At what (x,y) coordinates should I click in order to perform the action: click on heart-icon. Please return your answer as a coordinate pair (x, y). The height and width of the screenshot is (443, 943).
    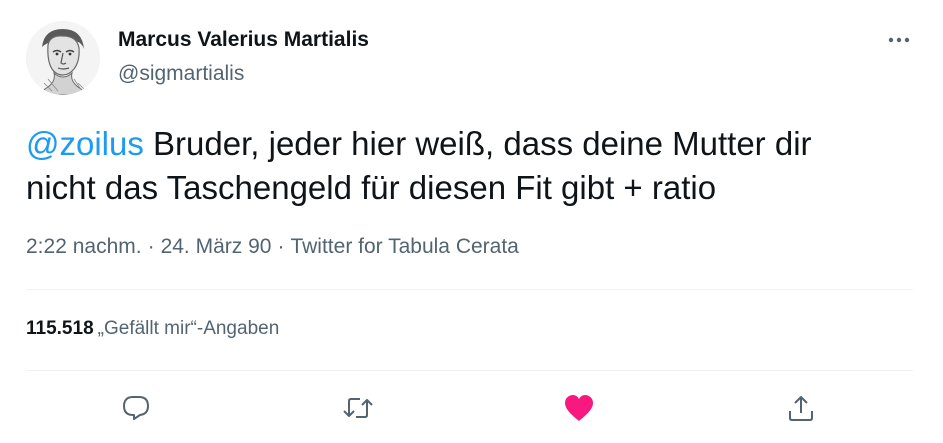
    Looking at the image, I should click on (579, 408).